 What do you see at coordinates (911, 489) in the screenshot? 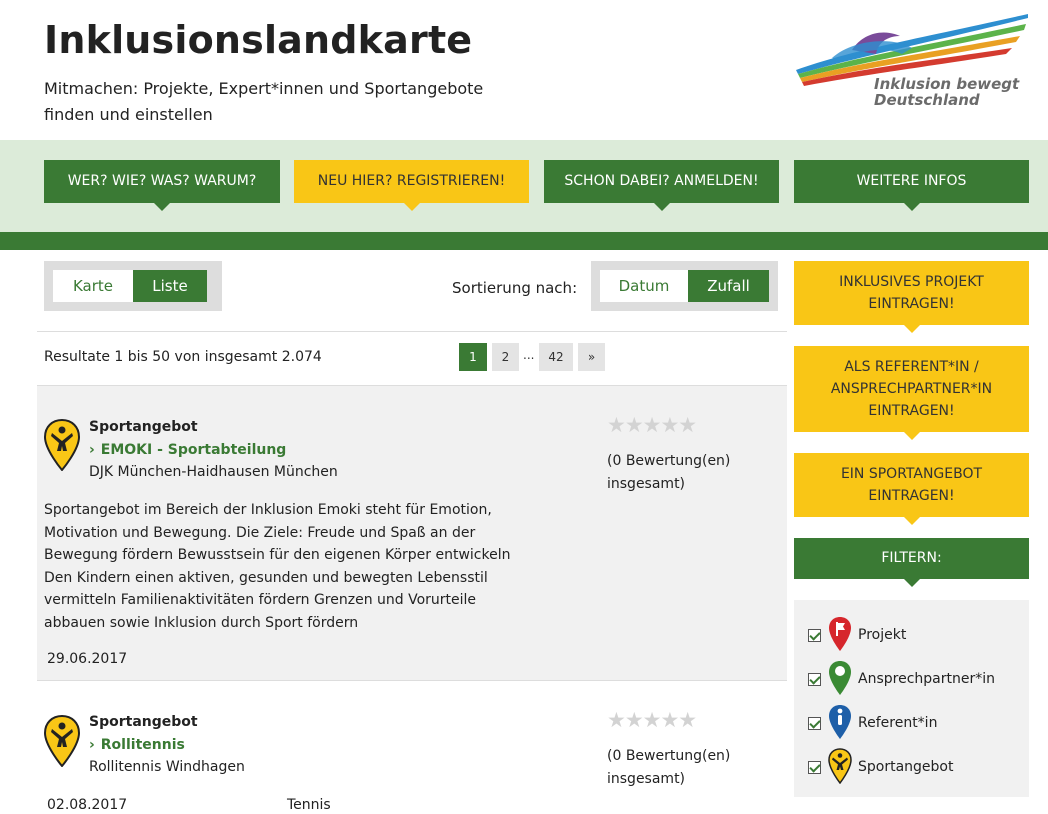
I see `add-sportangebot-button: EIN SPORTANGEBOT EINTRAGEN!` at bounding box center [911, 489].